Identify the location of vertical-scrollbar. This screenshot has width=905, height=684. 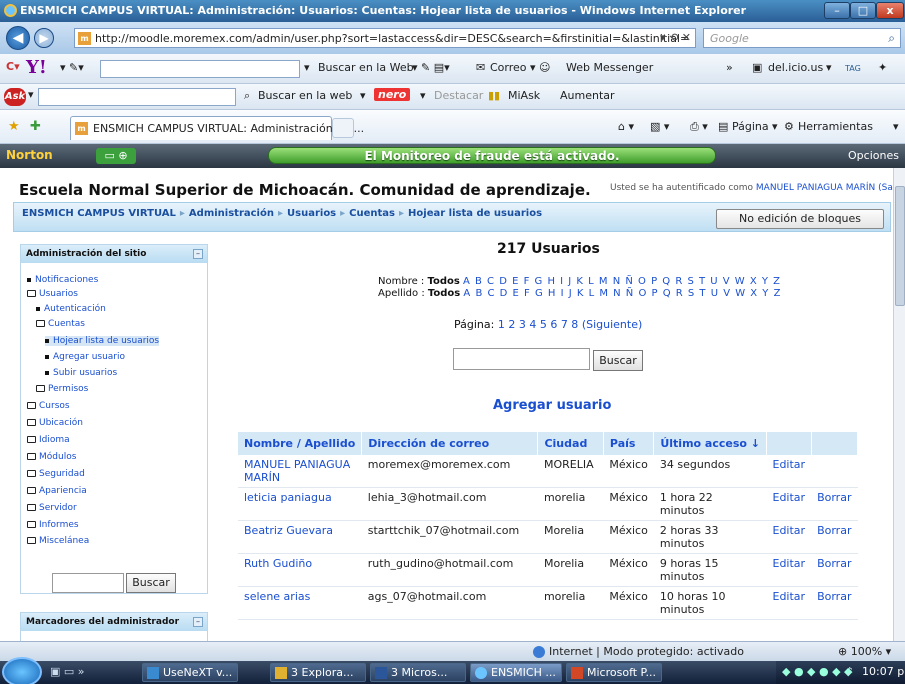
(899, 404).